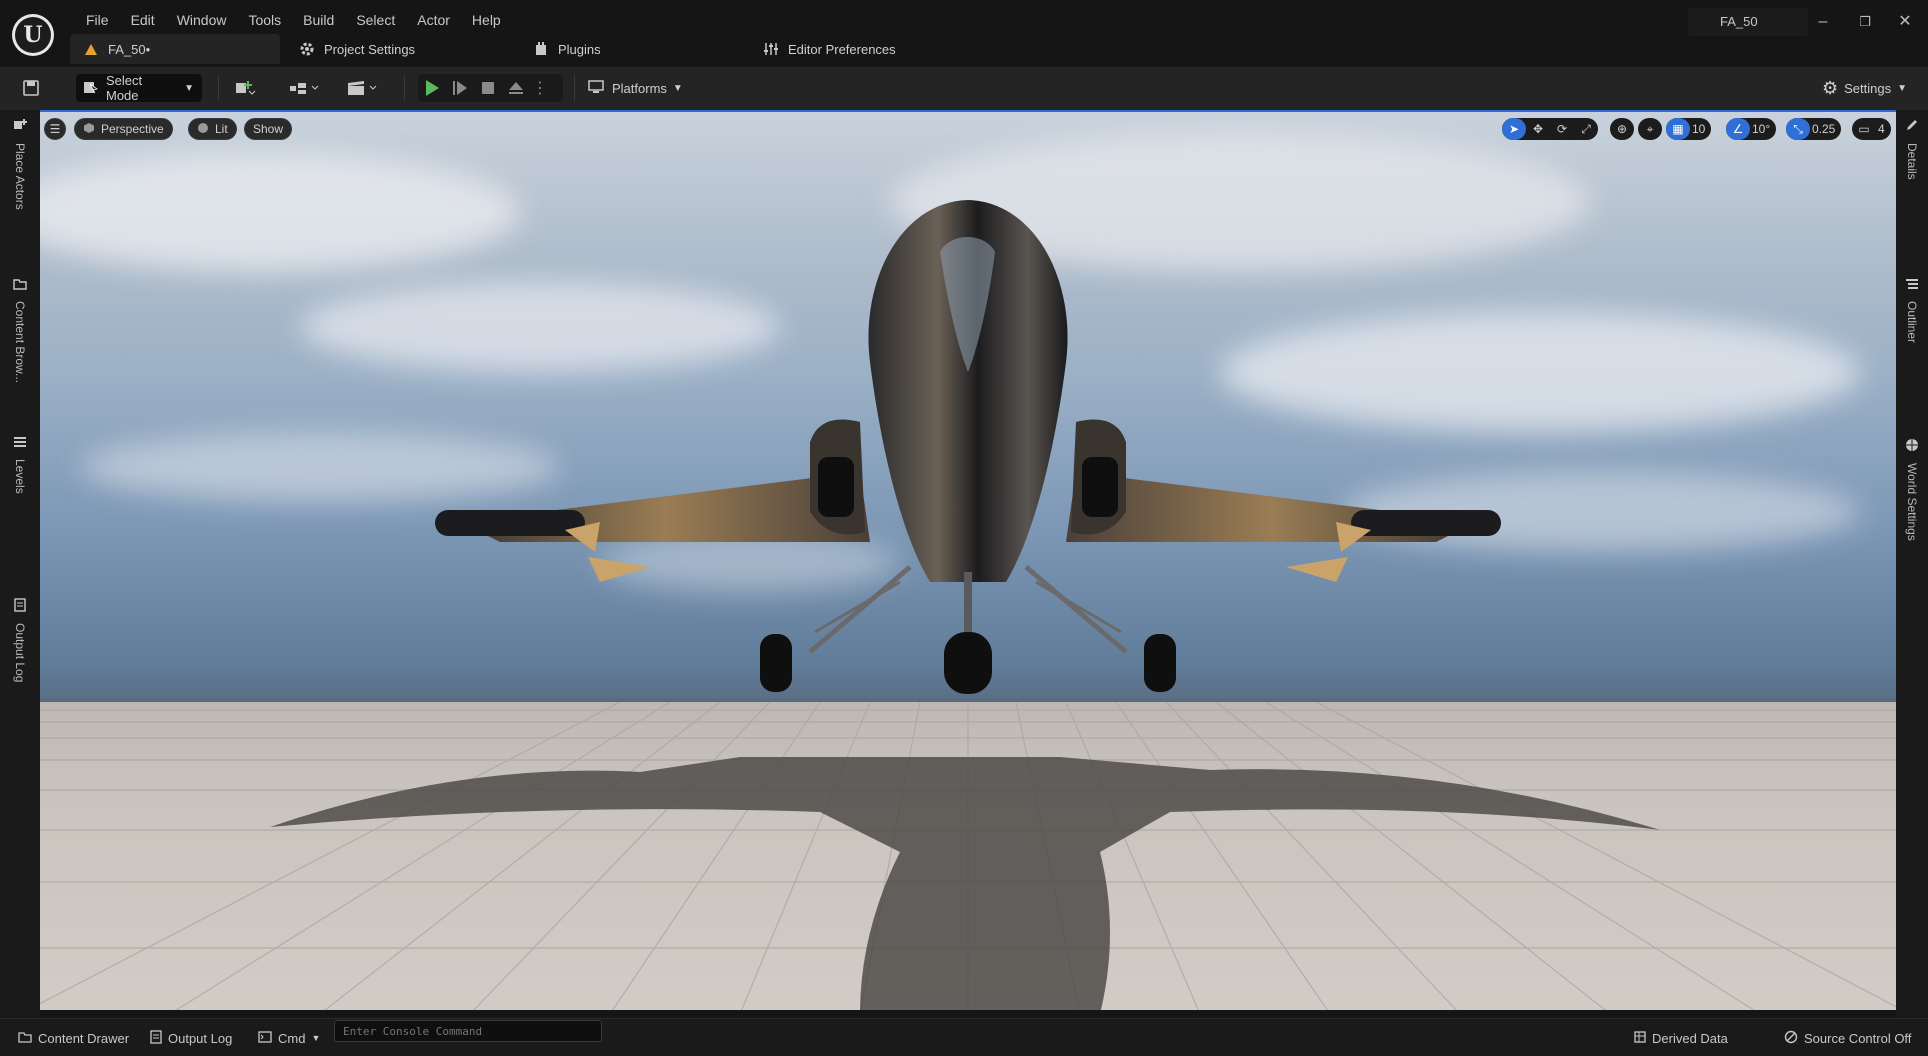 Image resolution: width=1928 pixels, height=1056 pixels. What do you see at coordinates (1912, 126) in the screenshot?
I see `pencil-icon` at bounding box center [1912, 126].